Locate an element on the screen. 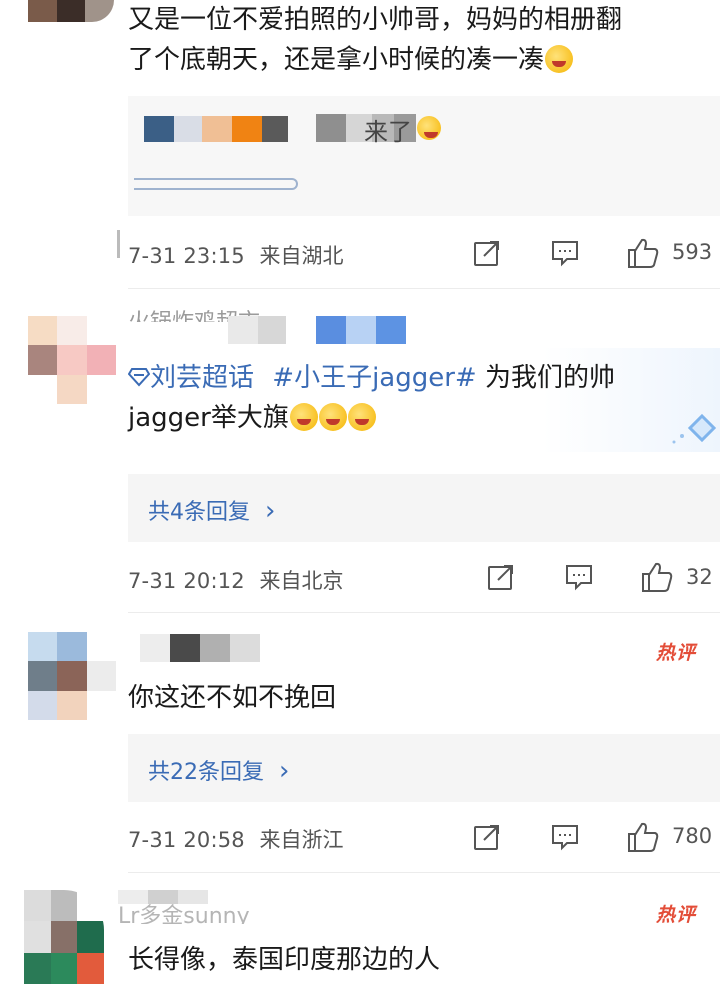  comment-text-segment: 了个底朝天，还是拿小时候的凑一凑 is located at coordinates (336, 60).